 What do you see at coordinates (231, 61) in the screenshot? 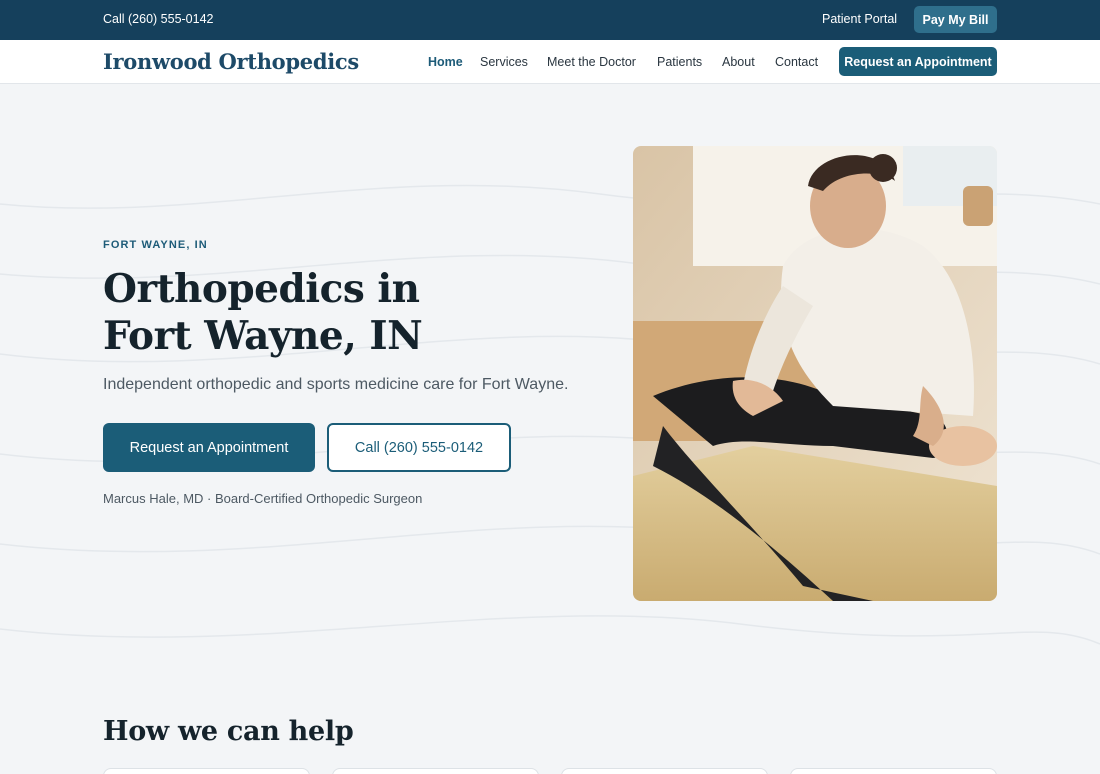
I see `brand-logo: Ironwood Orthopedics` at bounding box center [231, 61].